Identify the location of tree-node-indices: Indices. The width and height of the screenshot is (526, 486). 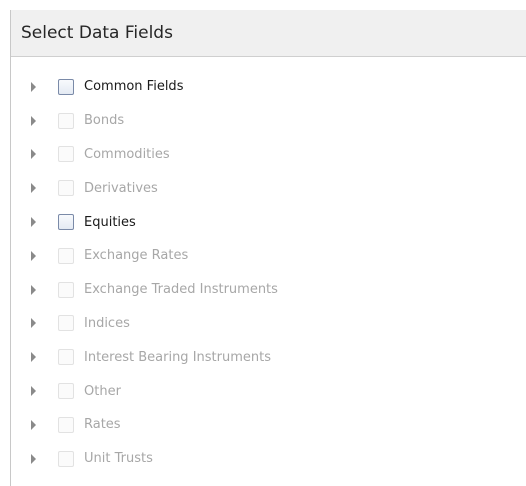
(268, 324).